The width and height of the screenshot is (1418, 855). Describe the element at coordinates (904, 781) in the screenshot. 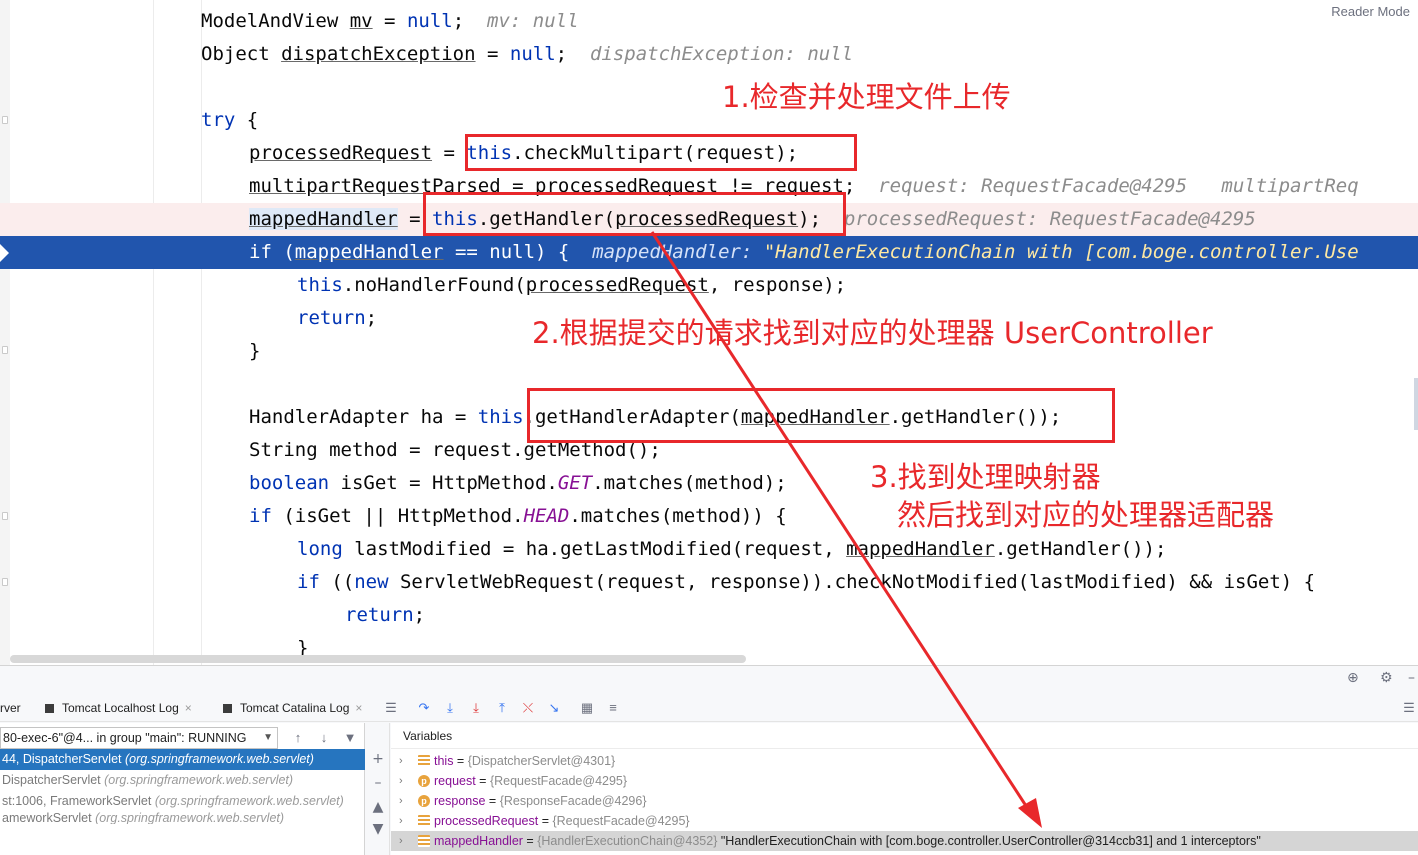

I see `variable-row: › p request = {RequestFacade@4295}` at that location.